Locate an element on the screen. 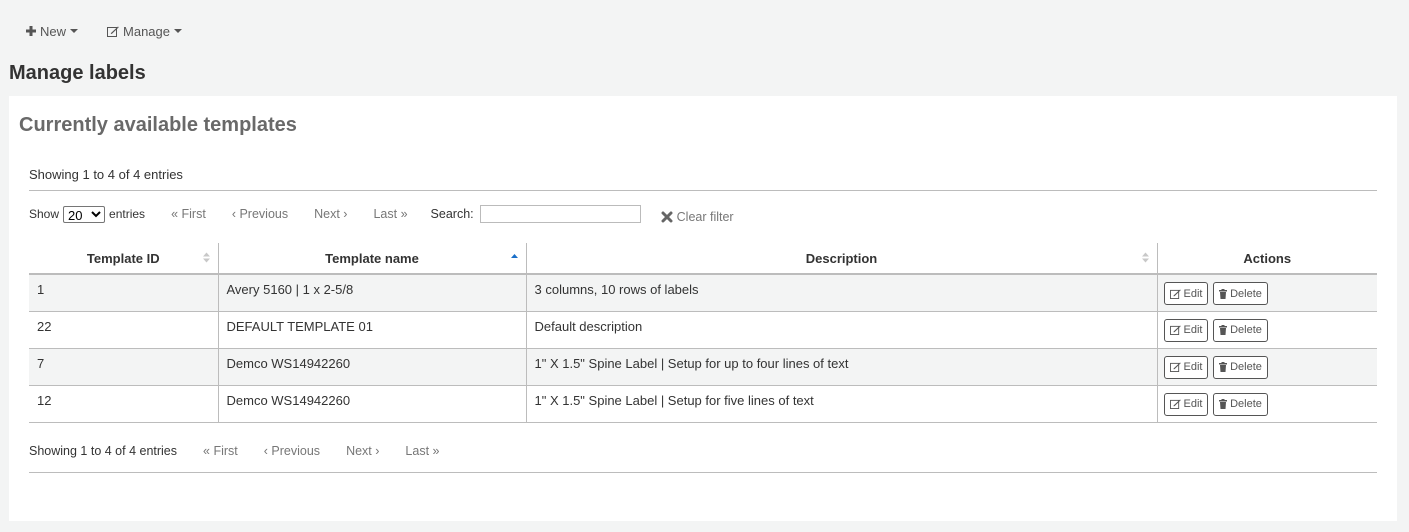 This screenshot has width=1409, height=532. pagination-bottom: « First ‹ Previous Next › Last » is located at coordinates (334, 451).